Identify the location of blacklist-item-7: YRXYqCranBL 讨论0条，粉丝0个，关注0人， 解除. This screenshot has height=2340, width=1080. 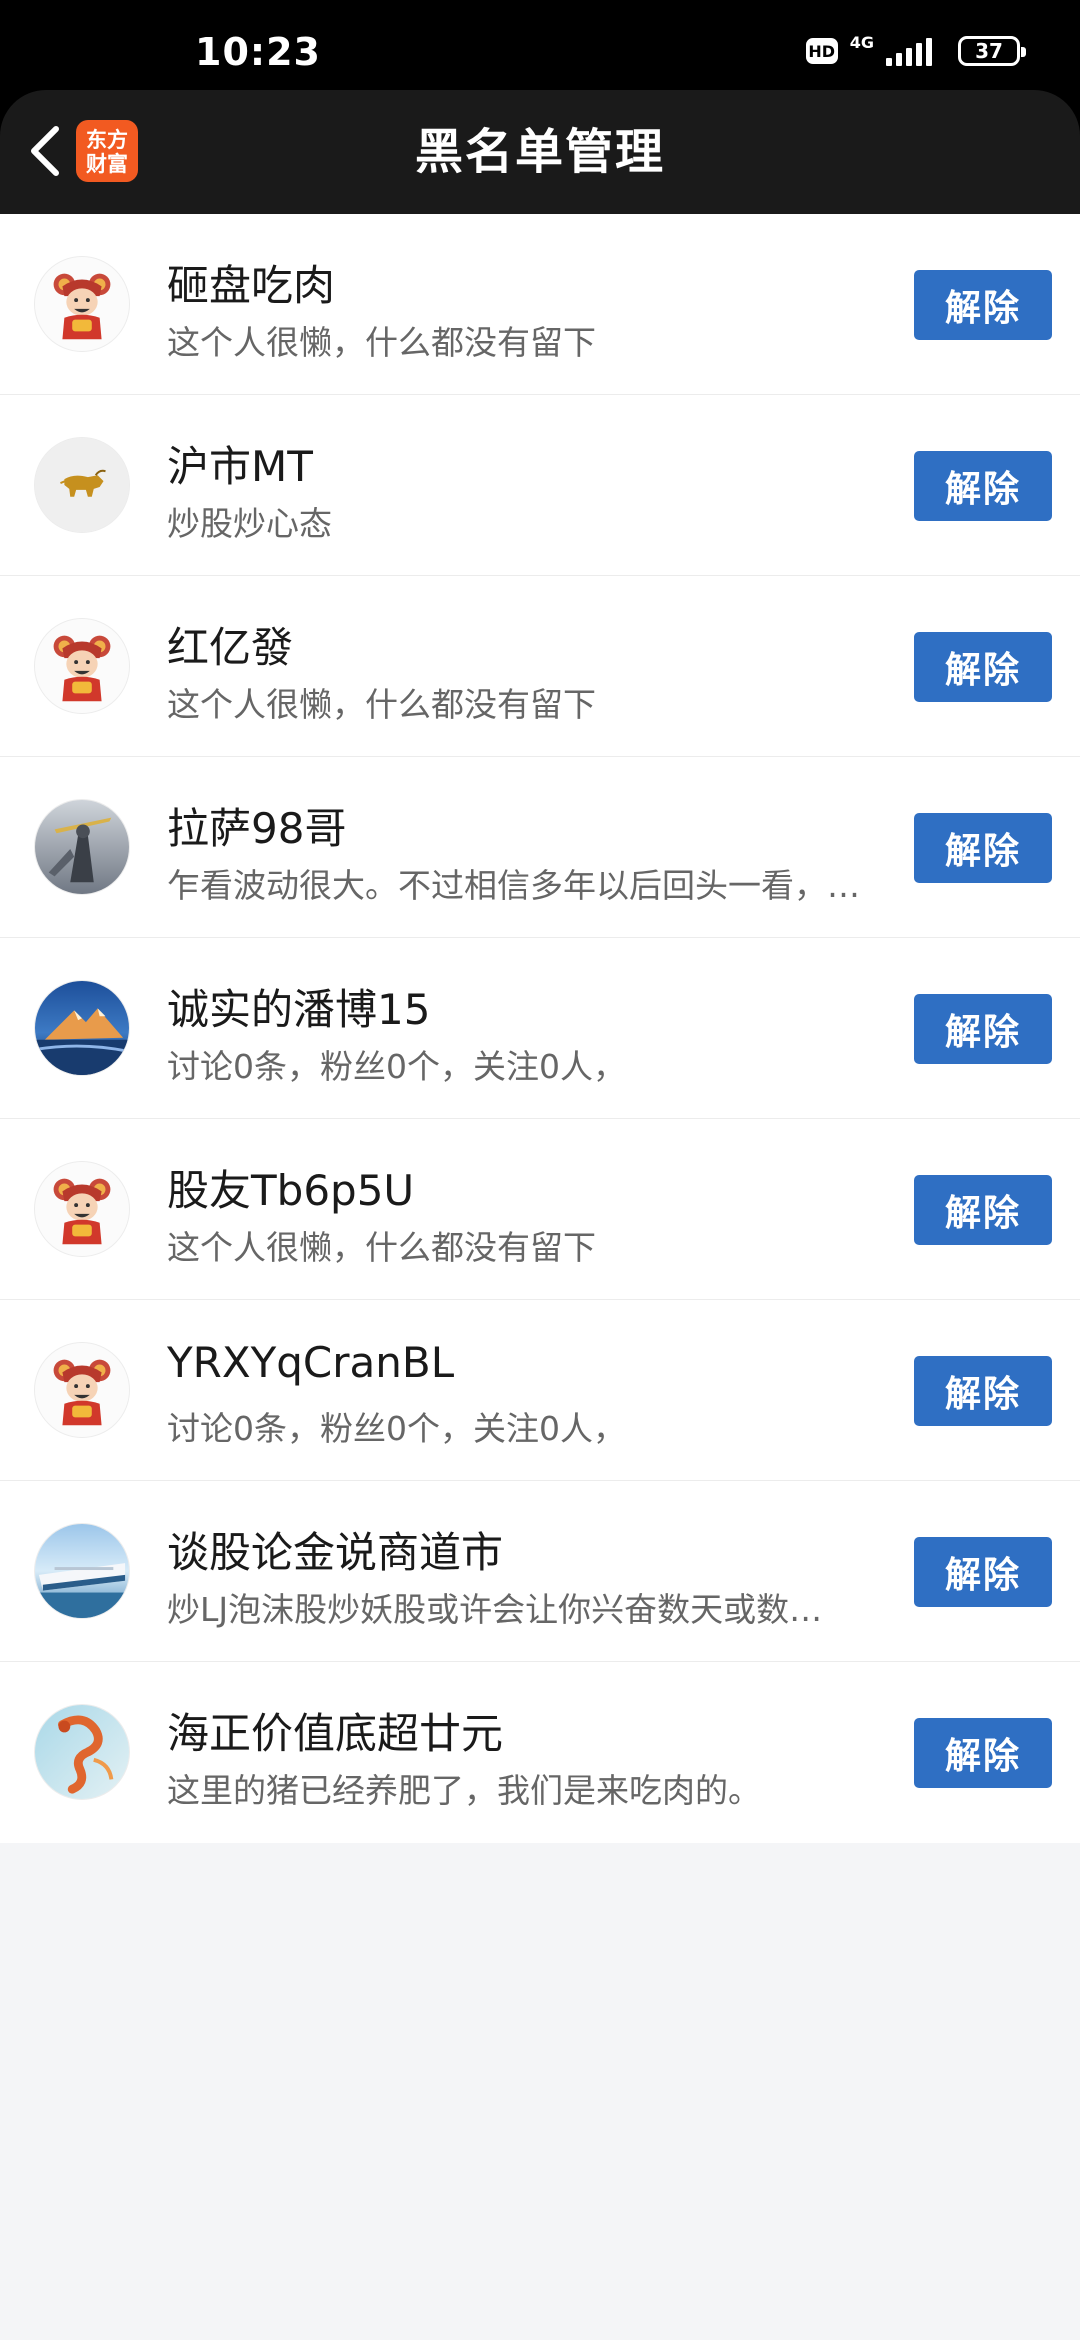
(540, 1390).